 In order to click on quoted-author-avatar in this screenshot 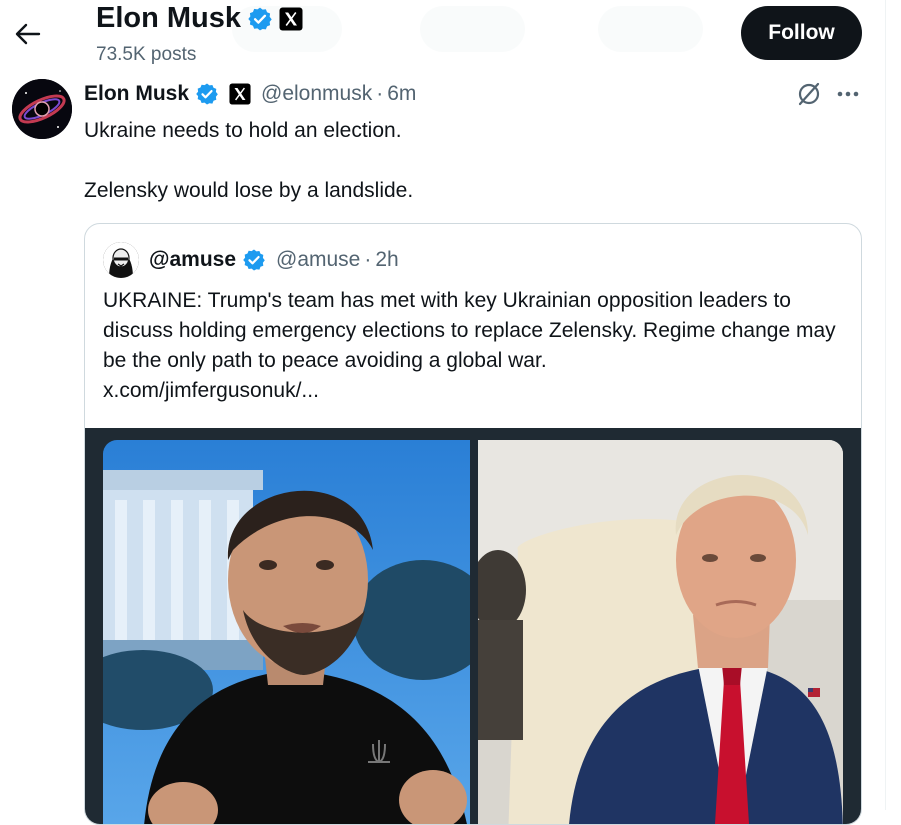, I will do `click(121, 260)`.